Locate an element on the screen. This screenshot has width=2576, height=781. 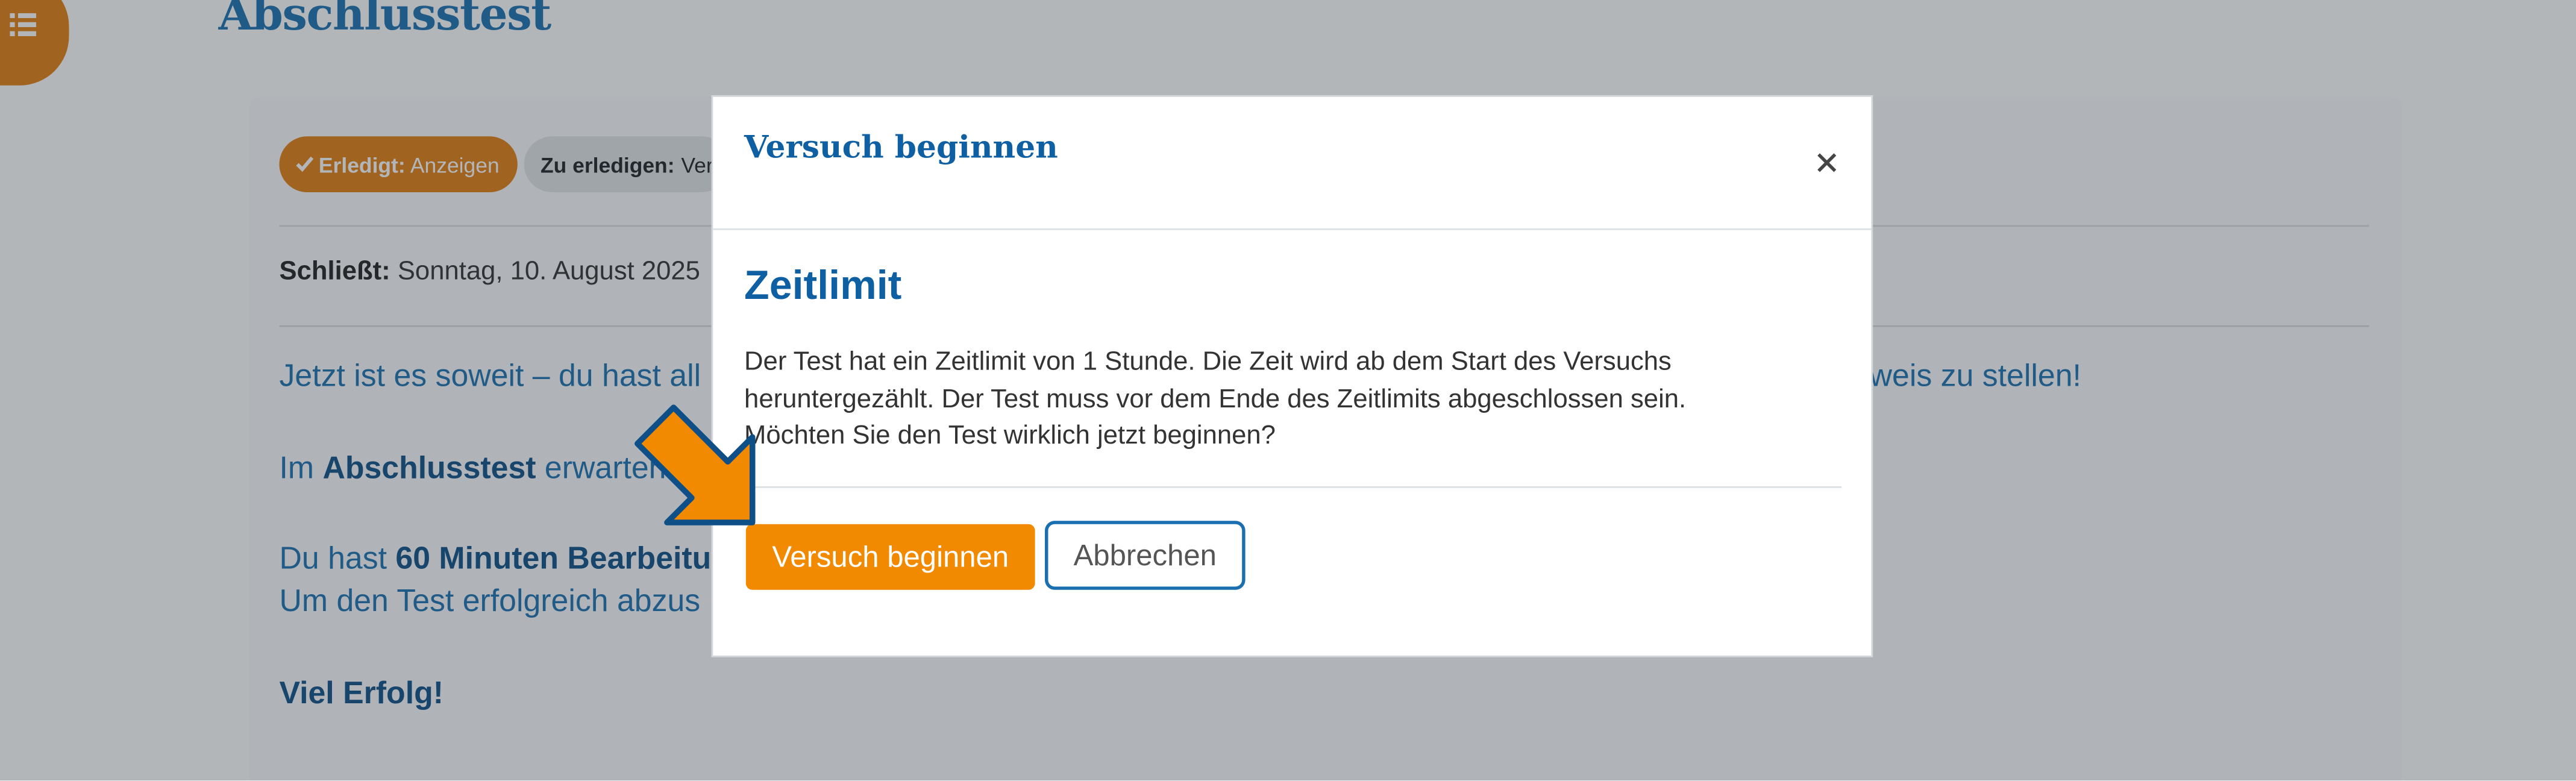
dialog-footer-divider is located at coordinates (1293, 487).